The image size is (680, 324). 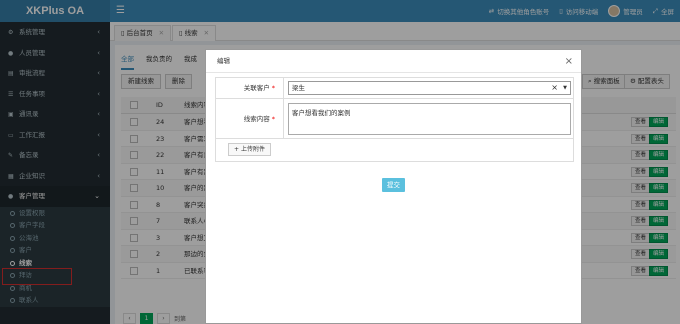 I want to click on plus-icon: +, so click(x=237, y=149).